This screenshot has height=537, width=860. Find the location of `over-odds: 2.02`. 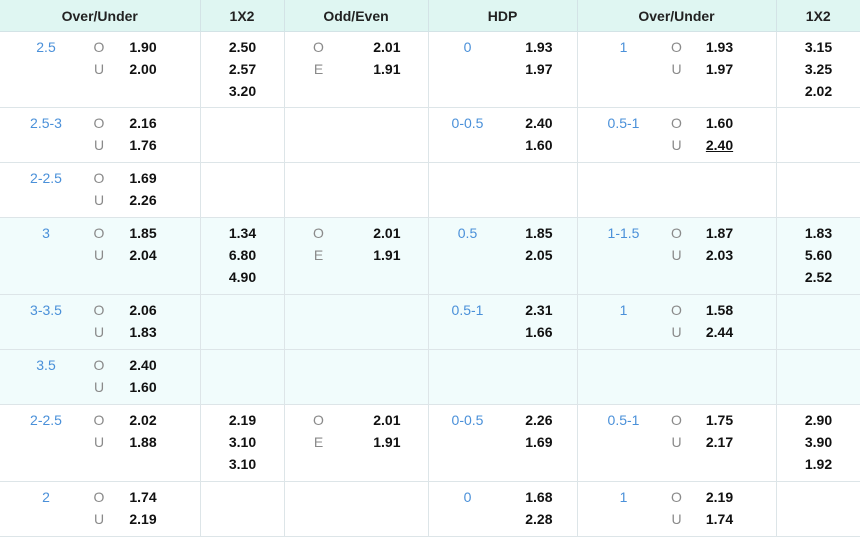

over-odds: 2.02 is located at coordinates (143, 420).